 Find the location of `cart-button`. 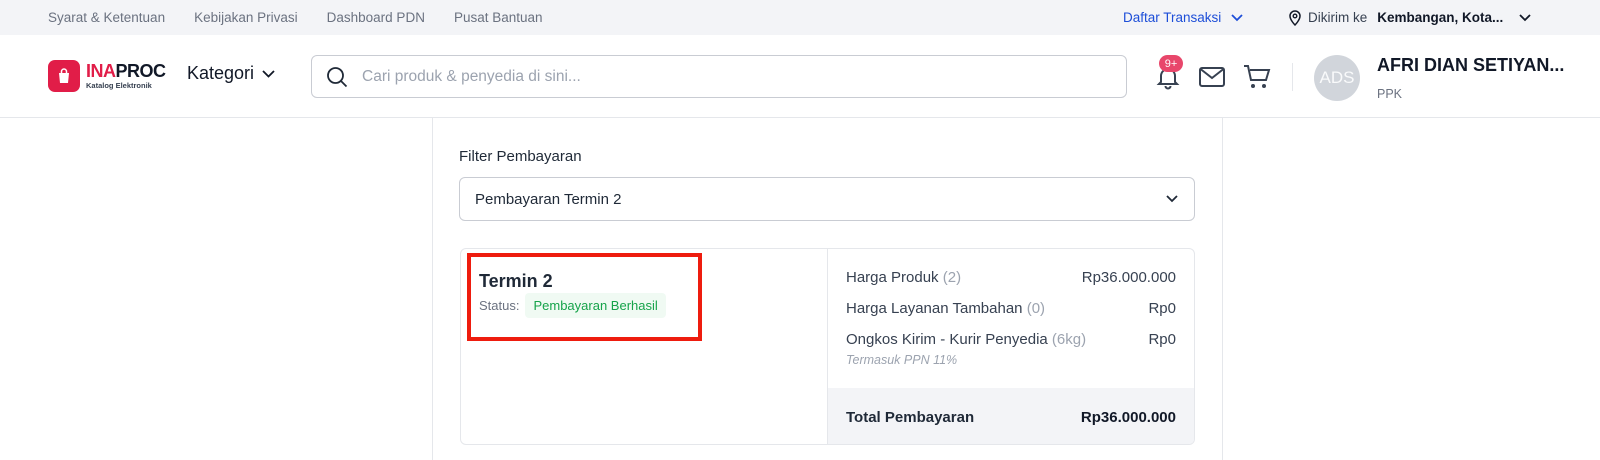

cart-button is located at coordinates (1257, 77).